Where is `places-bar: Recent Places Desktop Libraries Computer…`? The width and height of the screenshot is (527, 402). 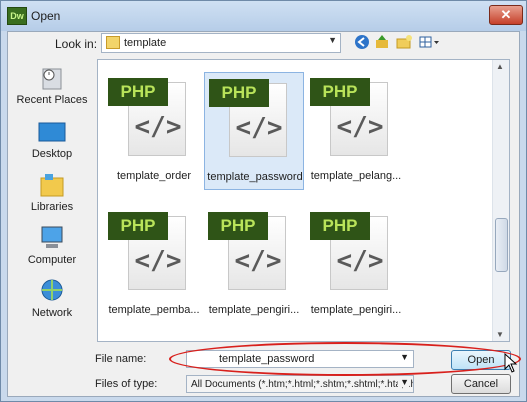
places-bar: Recent Places Desktop Libraries Computer… is located at coordinates (52, 199).